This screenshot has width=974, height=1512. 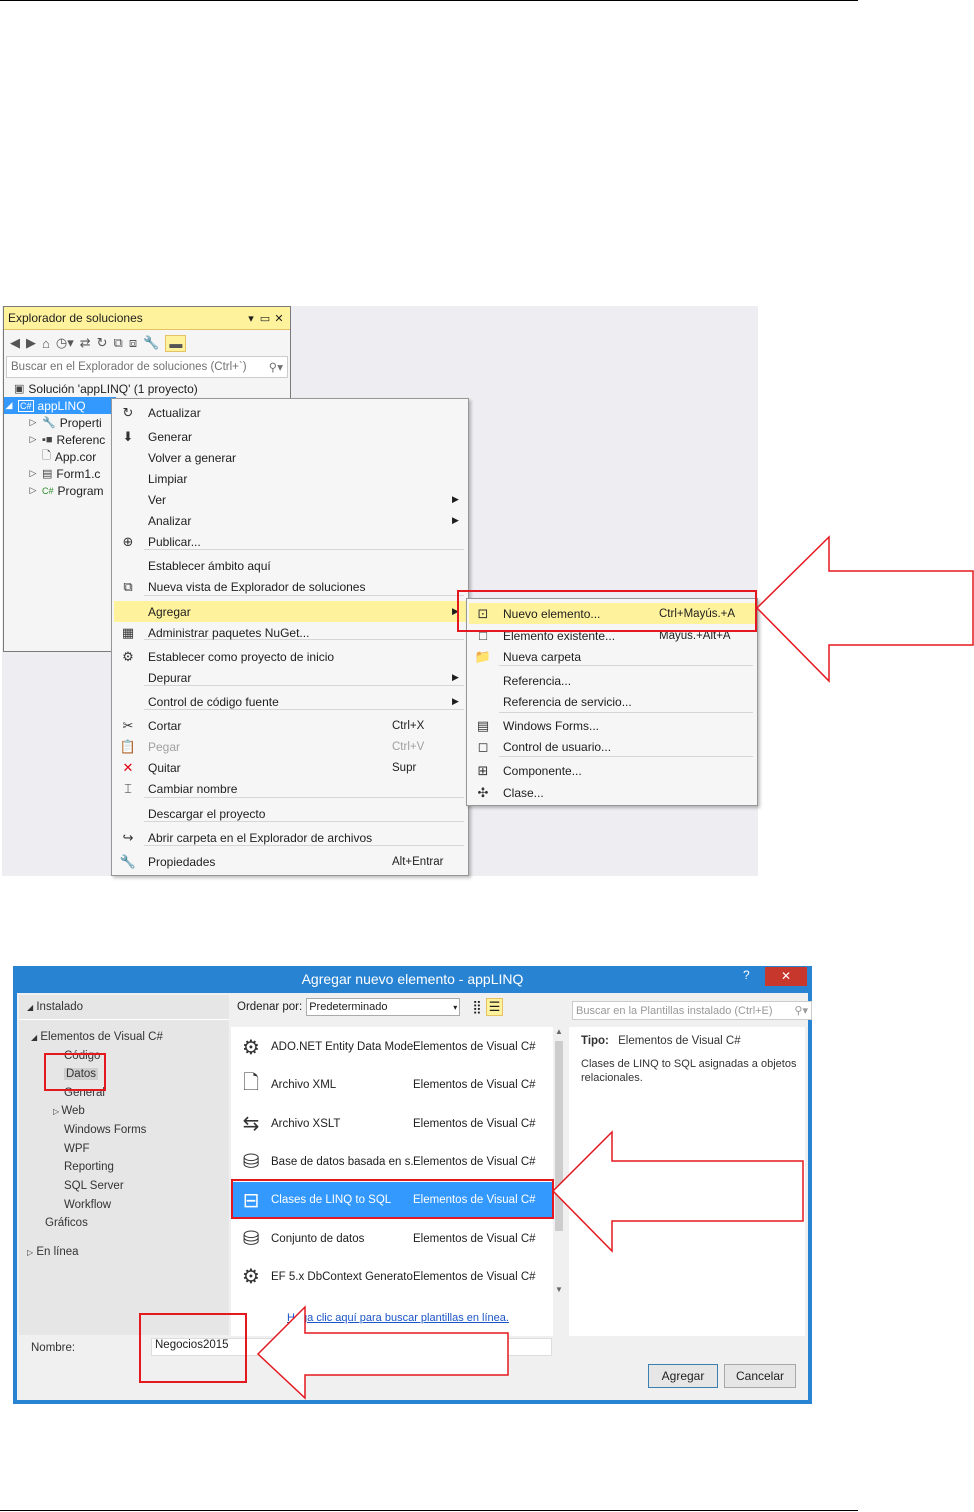 I want to click on submenu-arrow-icon: ▶, so click(x=455, y=677).